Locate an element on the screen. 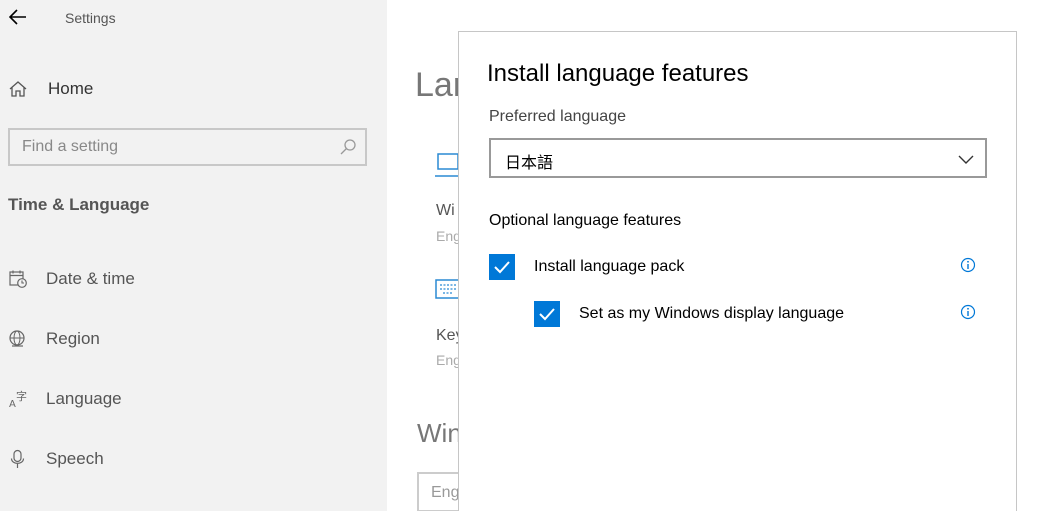 This screenshot has height=511, width=1060. install-language-pack-checkbox is located at coordinates (502, 267).